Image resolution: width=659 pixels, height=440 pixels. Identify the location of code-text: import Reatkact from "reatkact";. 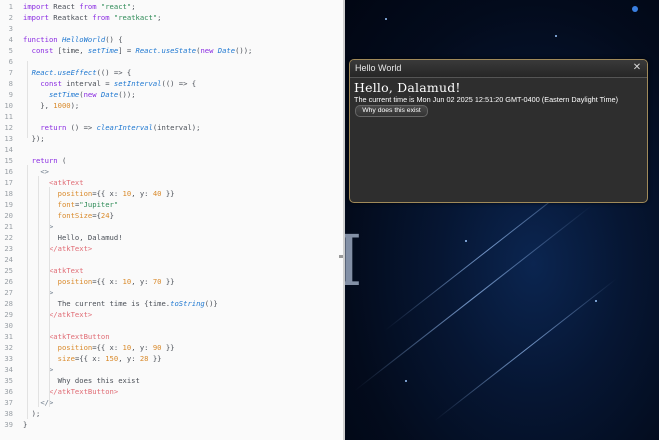
(92, 17).